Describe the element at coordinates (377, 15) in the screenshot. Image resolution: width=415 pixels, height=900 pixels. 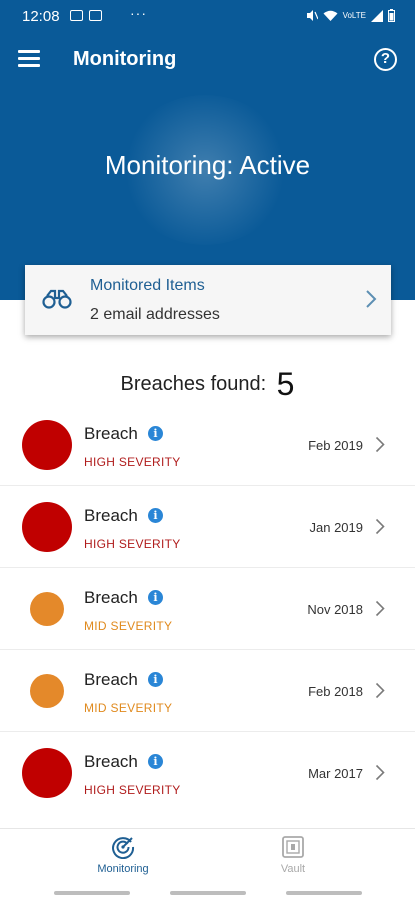
I see `signal-icon` at that location.